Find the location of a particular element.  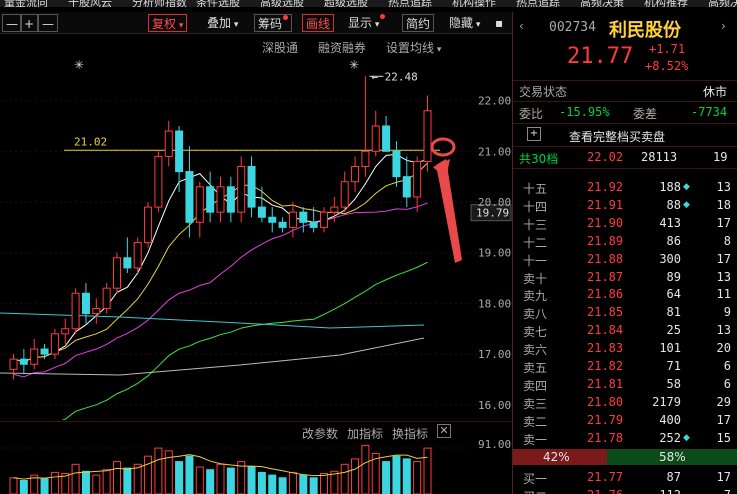

level-volume: 188 is located at coordinates (670, 187).